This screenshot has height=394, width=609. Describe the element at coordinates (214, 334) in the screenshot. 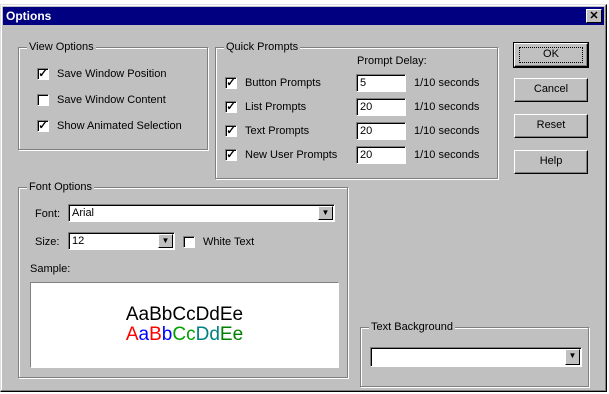

I see `sample-char: d` at that location.